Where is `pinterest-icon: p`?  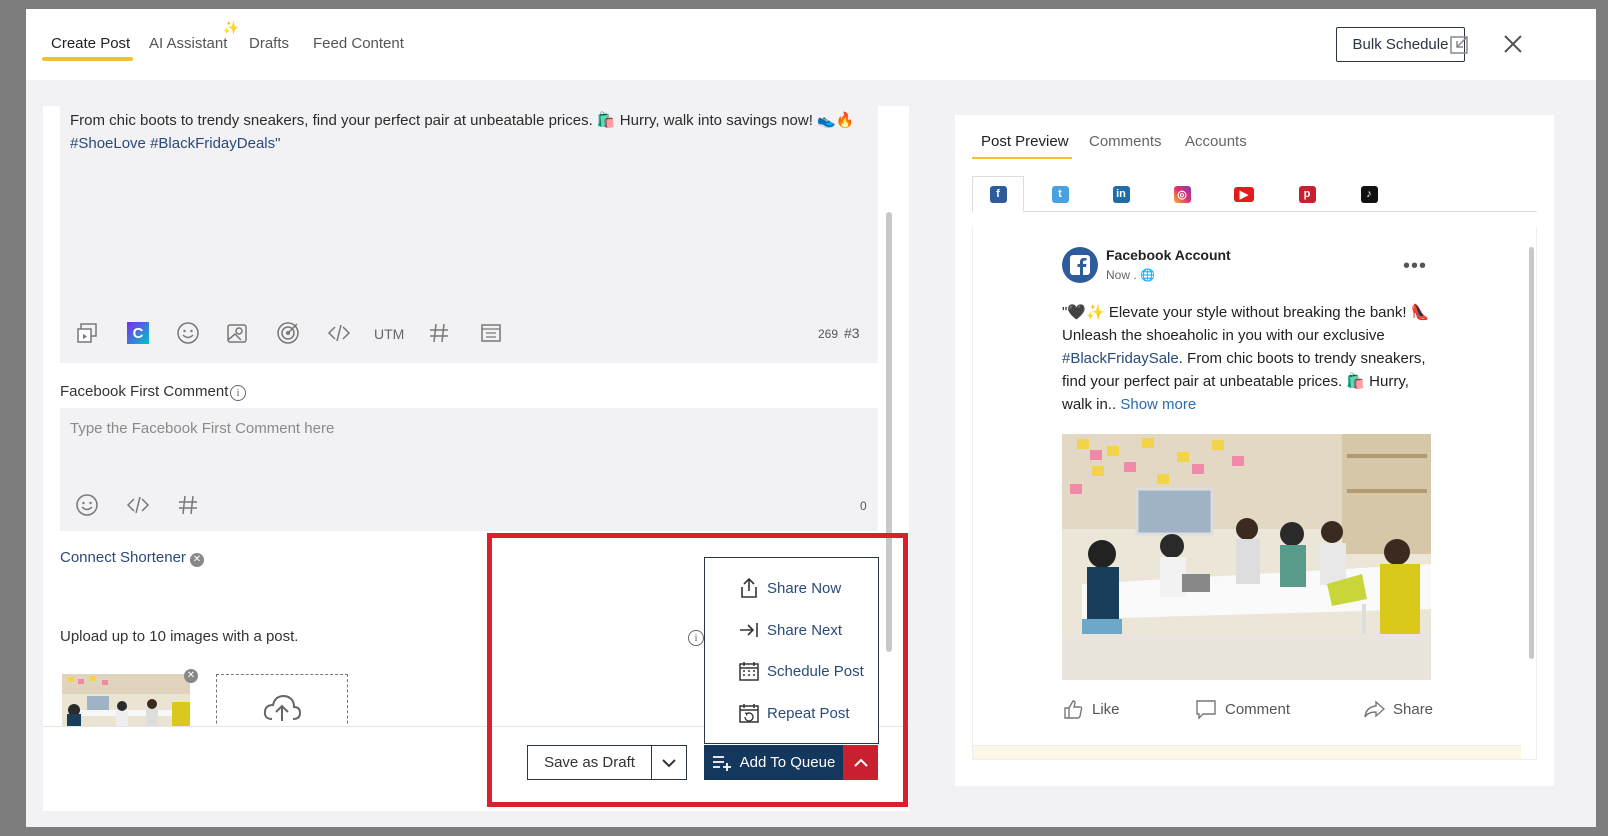
pinterest-icon: p is located at coordinates (1307, 194).